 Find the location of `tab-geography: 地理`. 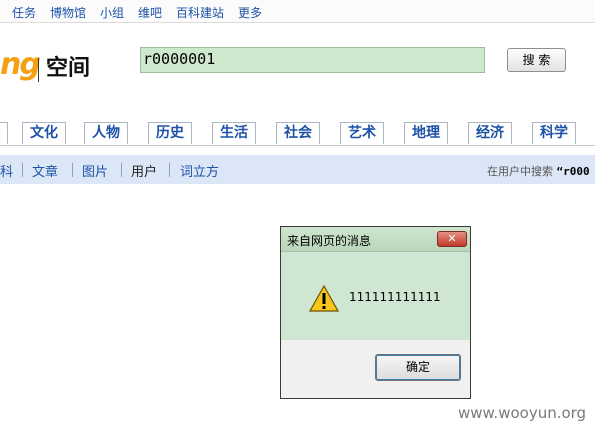

tab-geography: 地理 is located at coordinates (426, 133).